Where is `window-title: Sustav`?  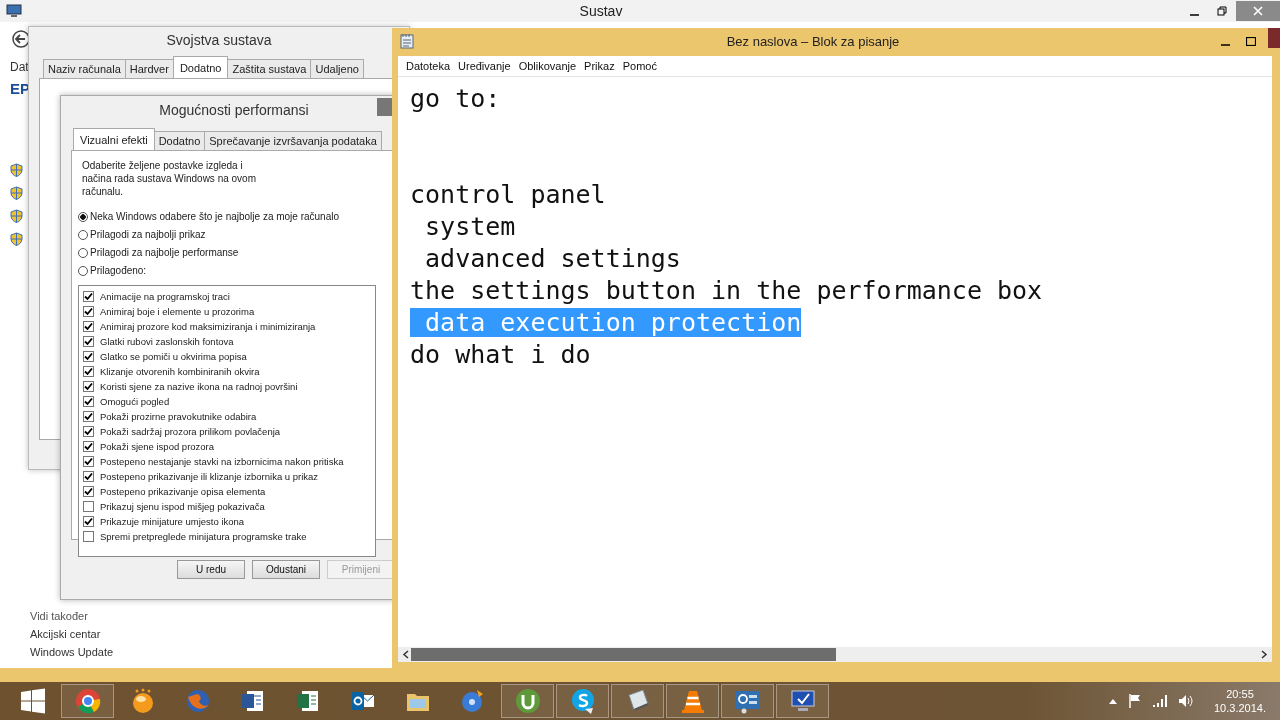
window-title: Sustav is located at coordinates (601, 11).